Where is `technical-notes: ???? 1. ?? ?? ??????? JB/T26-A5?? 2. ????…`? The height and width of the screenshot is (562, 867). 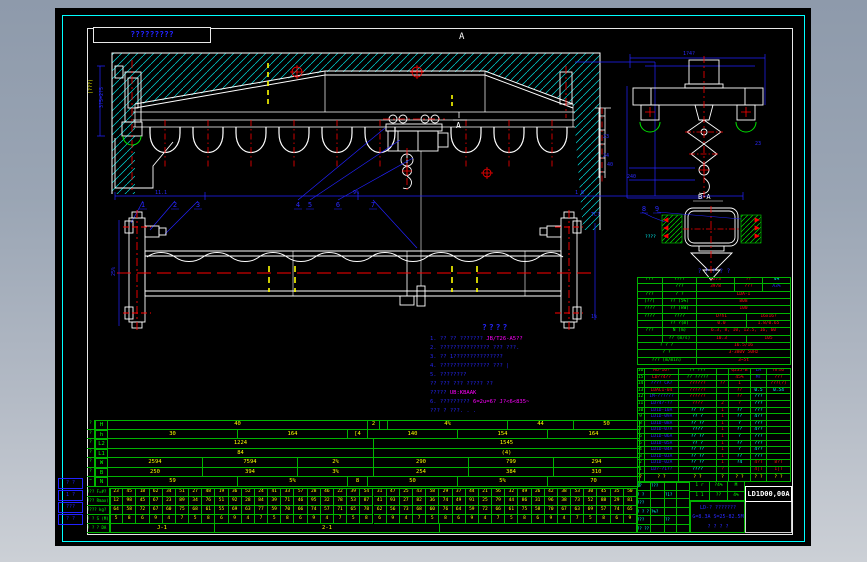 technical-notes: ???? 1. ?? ?? ??????? JB/T26-A5?? 2. ????… is located at coordinates (522, 369).